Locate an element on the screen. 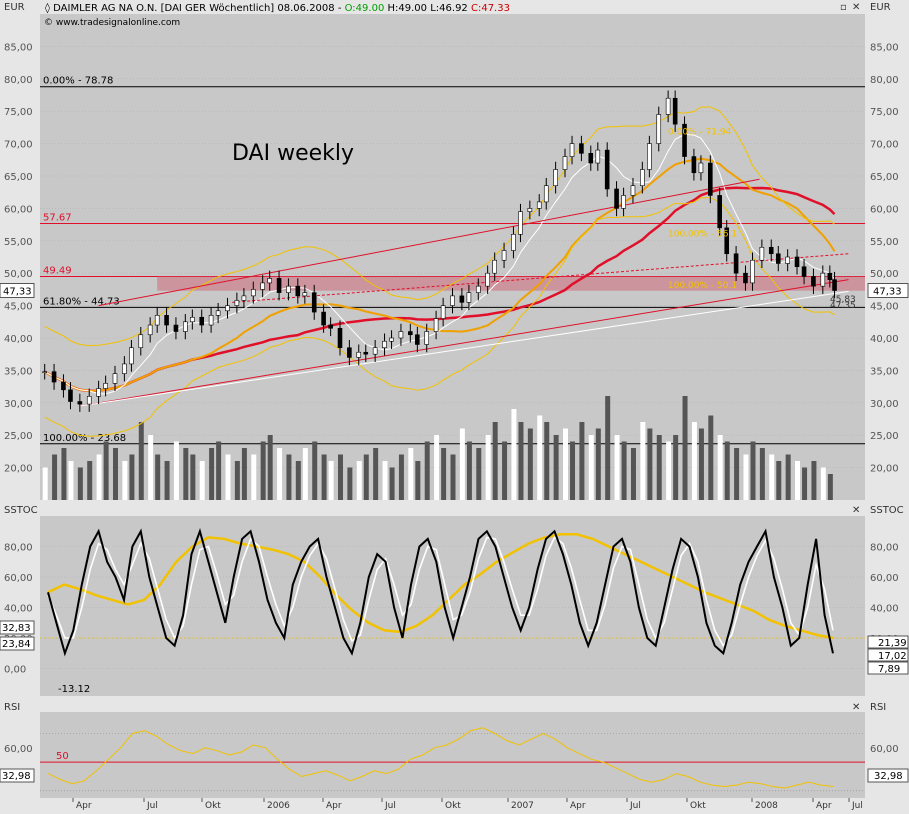 This screenshot has width=909, height=814. rsi-50-label: 50 is located at coordinates (62, 756).